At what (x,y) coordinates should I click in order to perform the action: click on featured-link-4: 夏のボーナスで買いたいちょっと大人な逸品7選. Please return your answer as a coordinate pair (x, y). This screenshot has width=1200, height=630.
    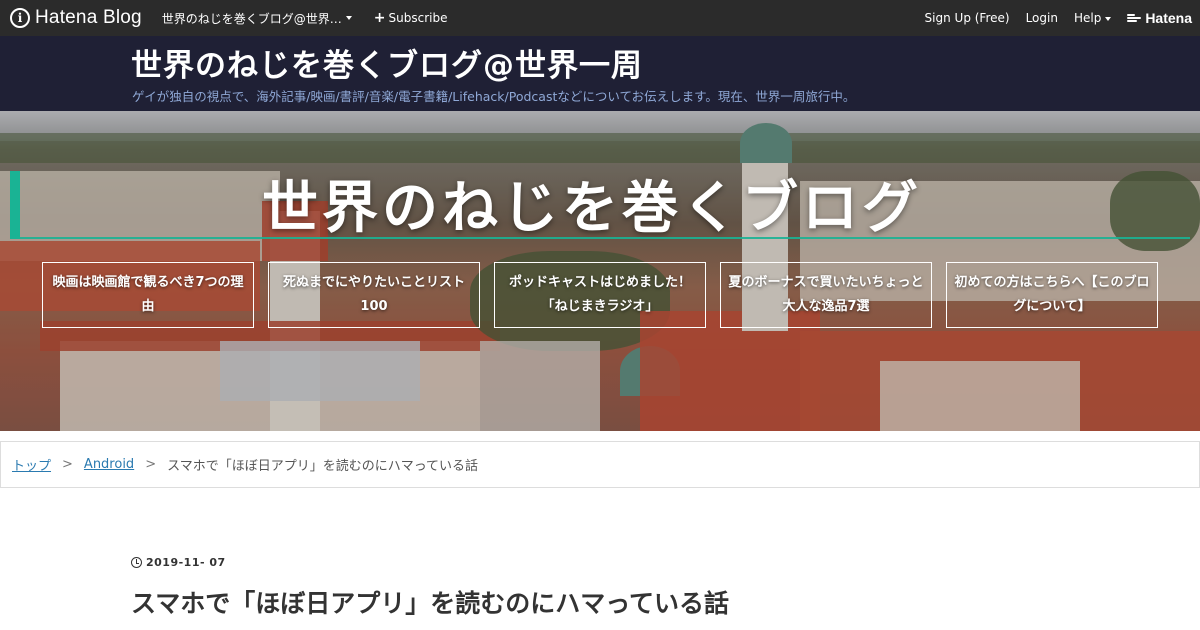
    Looking at the image, I should click on (826, 295).